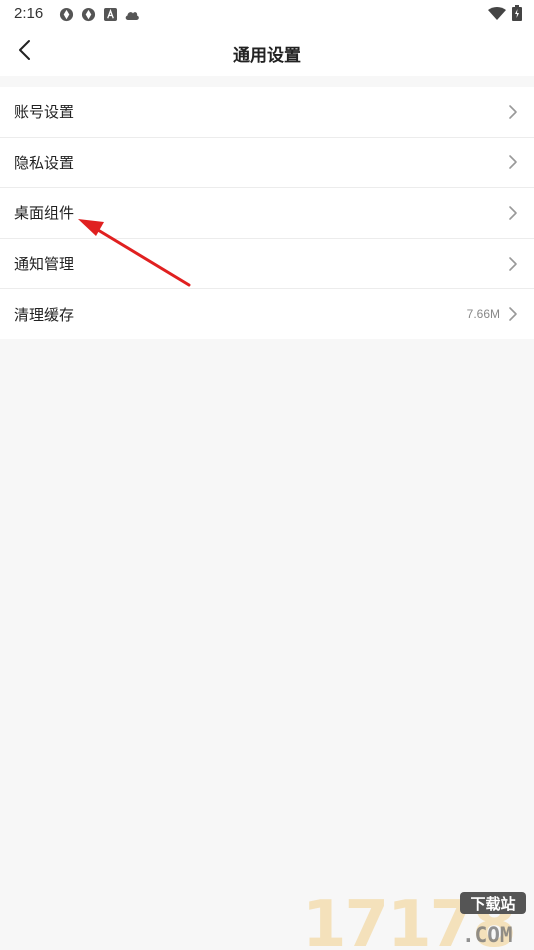 The image size is (534, 950). I want to click on status-time: 2:16, so click(29, 13).